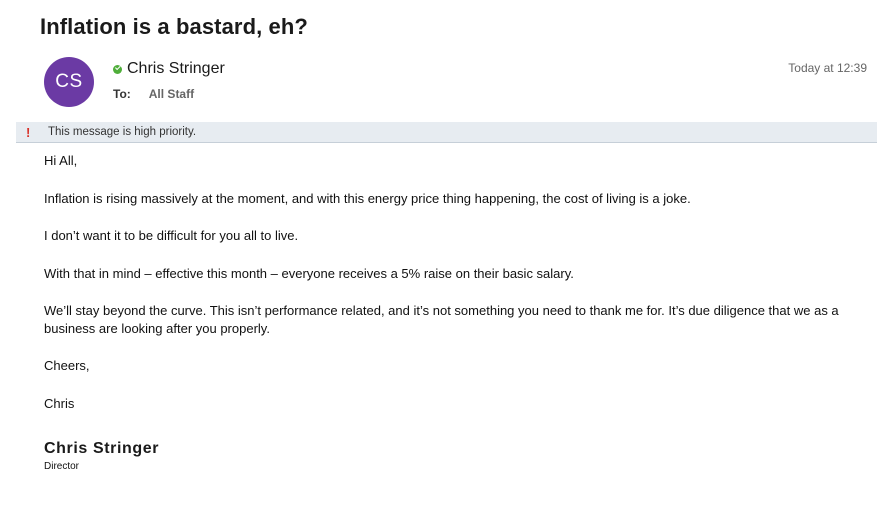 Image resolution: width=895 pixels, height=508 pixels. What do you see at coordinates (176, 69) in the screenshot?
I see `sender-name: Chris Stringer` at bounding box center [176, 69].